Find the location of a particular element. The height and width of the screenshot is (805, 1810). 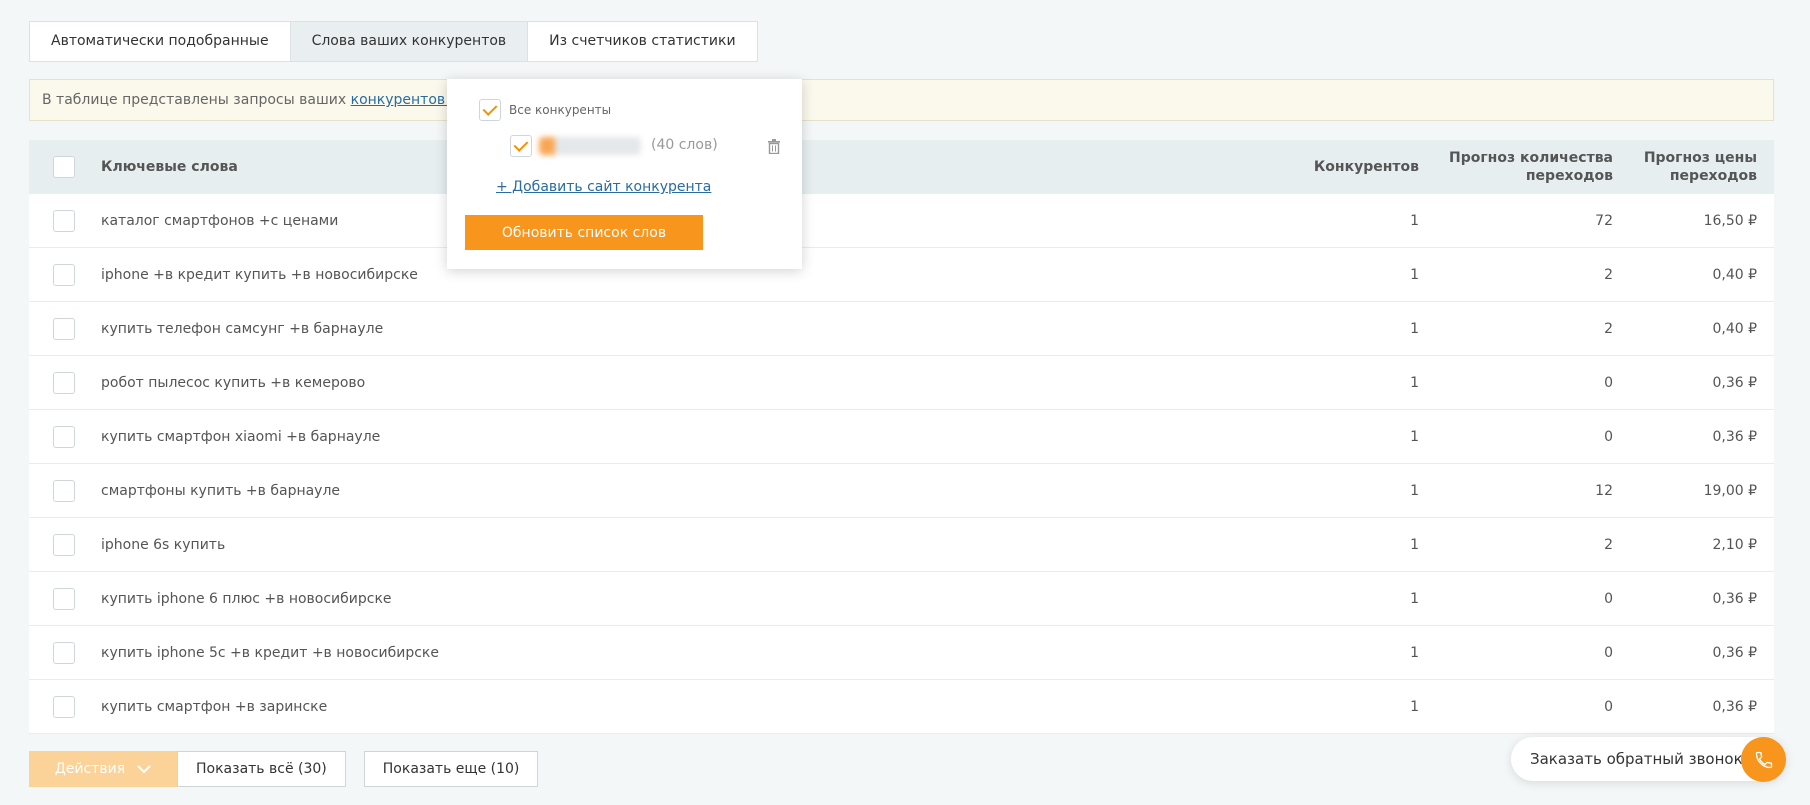

row-forecast-clicks: 72 is located at coordinates (1604, 221).